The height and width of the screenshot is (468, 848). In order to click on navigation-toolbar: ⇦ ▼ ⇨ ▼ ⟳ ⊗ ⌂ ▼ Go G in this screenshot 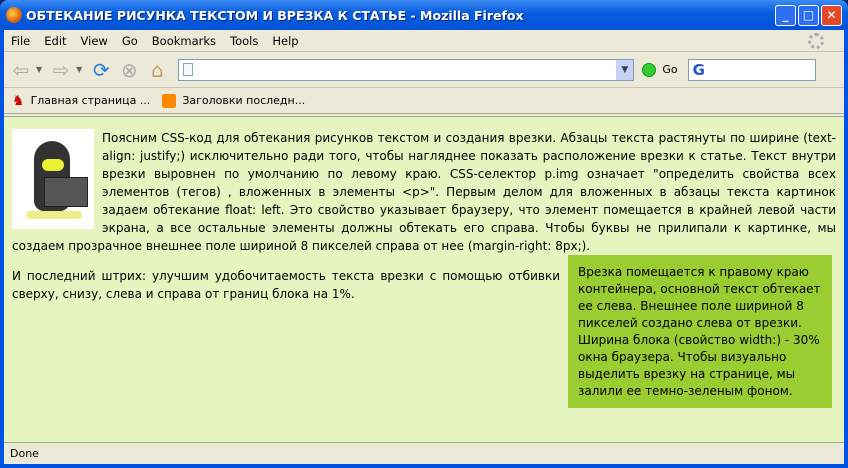, I will do `click(424, 70)`.